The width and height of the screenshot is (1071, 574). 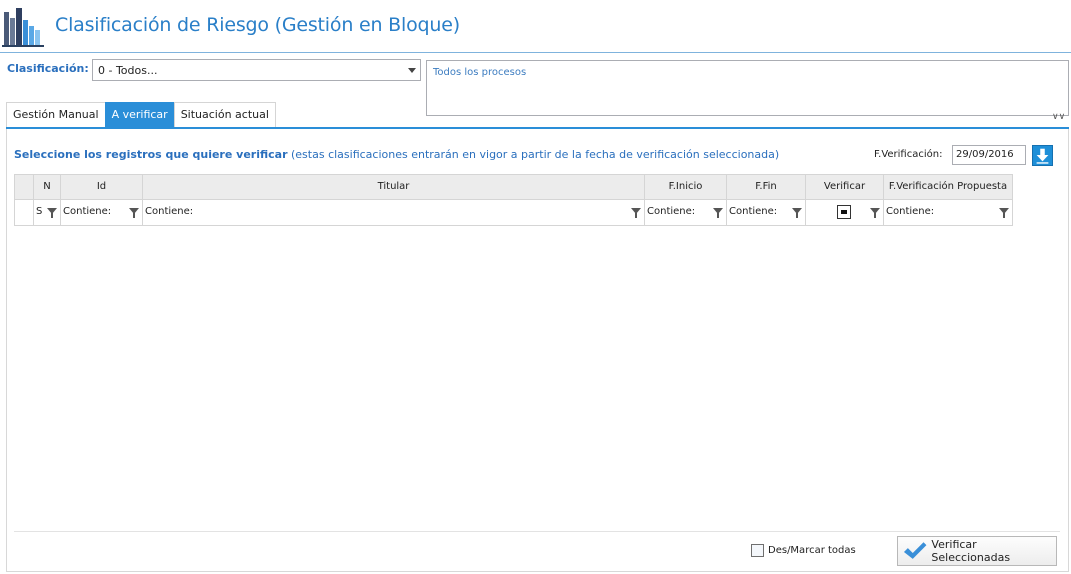 I want to click on procesos-textbox: Todos los procesos, so click(x=747, y=88).